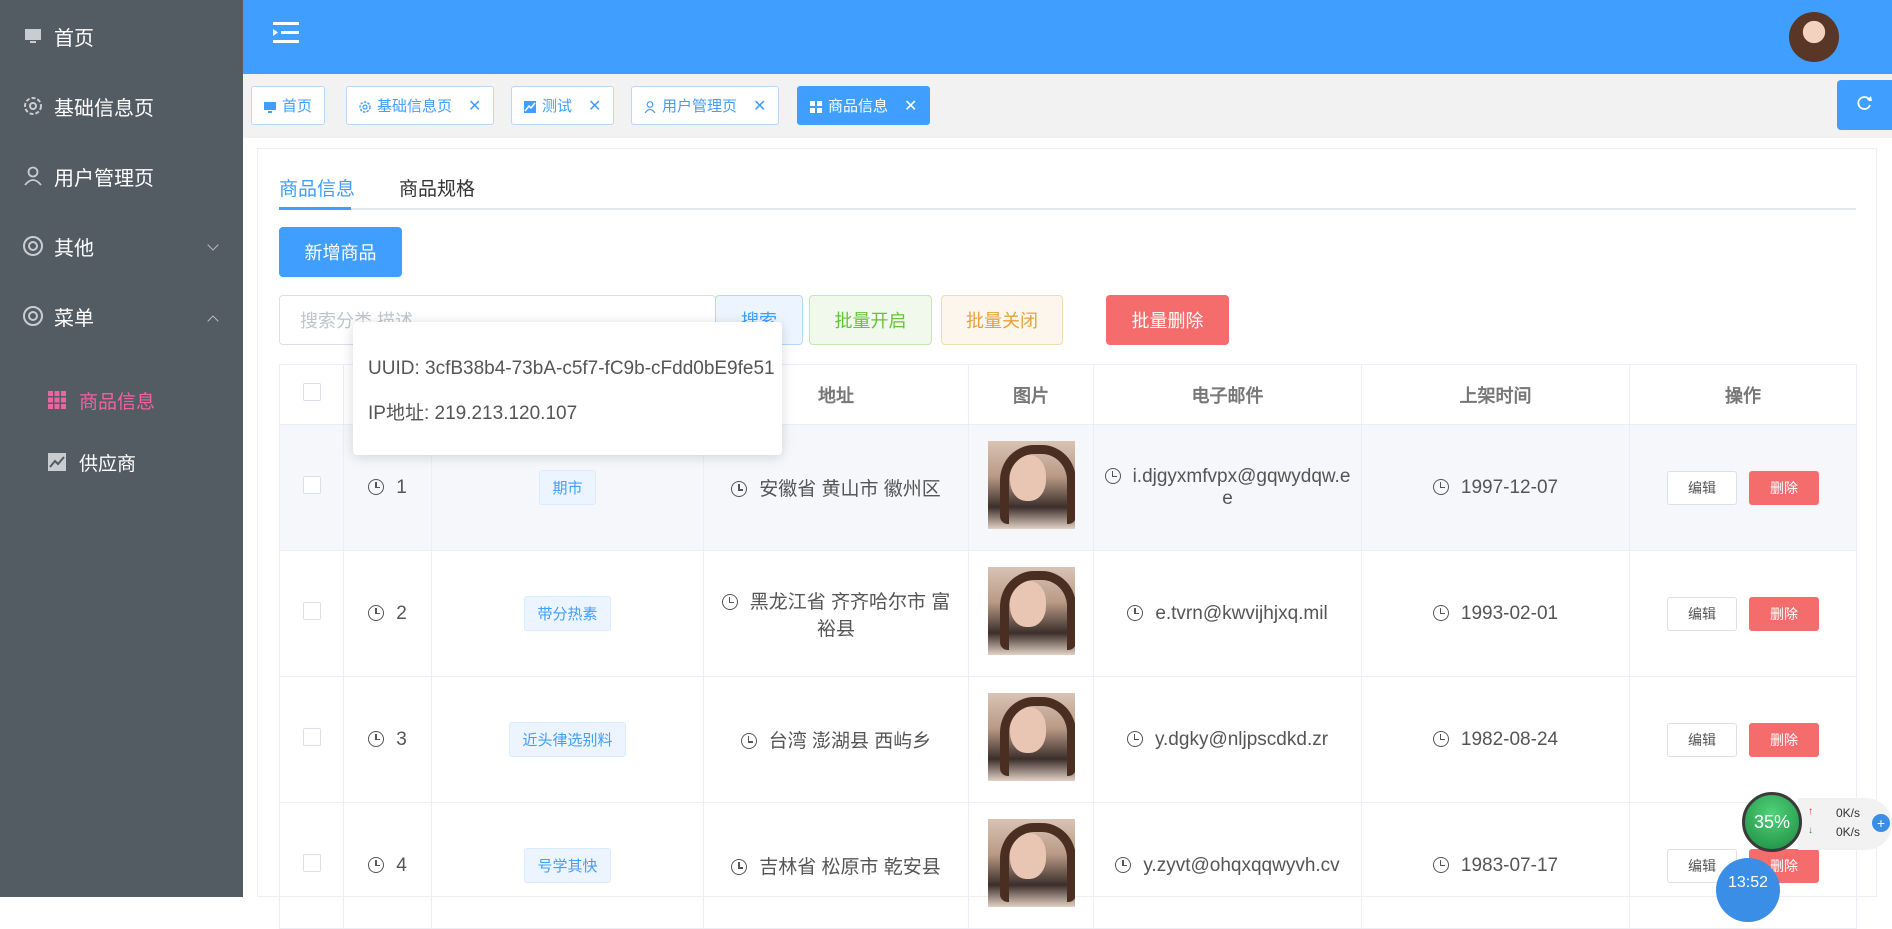 This screenshot has height=929, width=1892. I want to click on row-id: 3, so click(401, 739).